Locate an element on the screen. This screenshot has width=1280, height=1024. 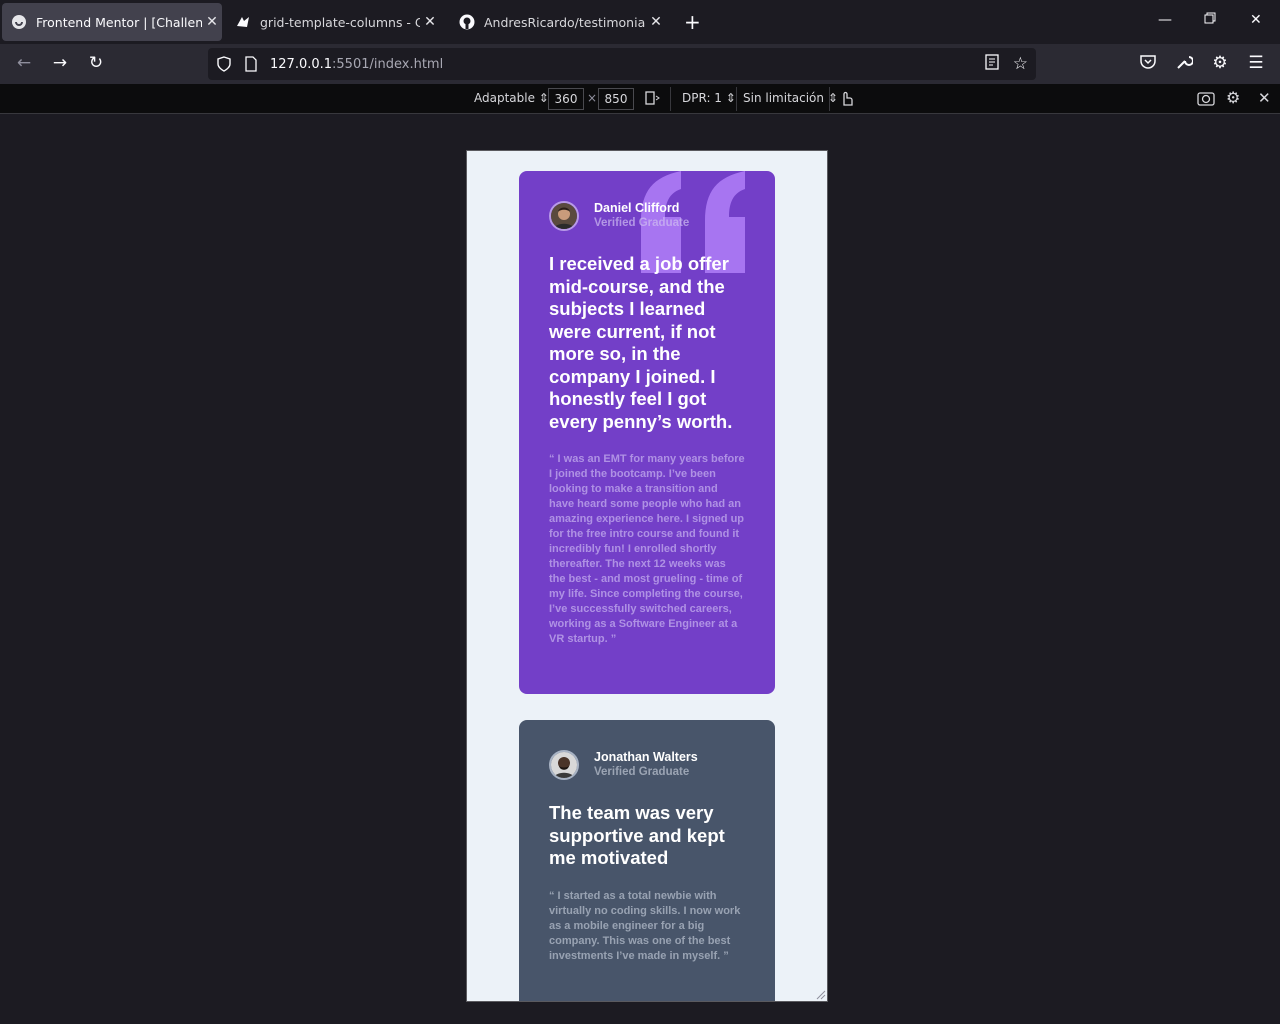
url-path: :5501/index.html is located at coordinates (388, 64).